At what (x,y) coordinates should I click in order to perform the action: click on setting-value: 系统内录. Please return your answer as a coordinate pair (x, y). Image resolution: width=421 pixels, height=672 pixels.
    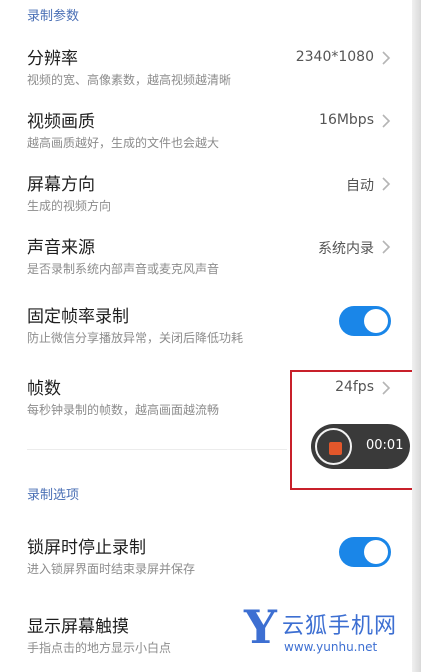
    Looking at the image, I should click on (346, 249).